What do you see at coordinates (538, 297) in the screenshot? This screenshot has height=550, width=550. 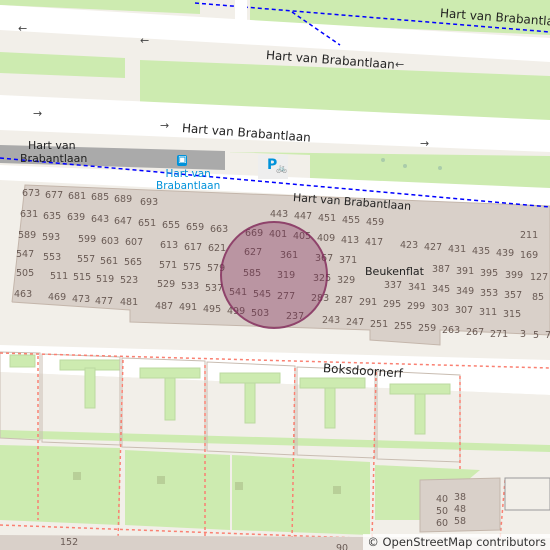 I see `house-number: 85` at bounding box center [538, 297].